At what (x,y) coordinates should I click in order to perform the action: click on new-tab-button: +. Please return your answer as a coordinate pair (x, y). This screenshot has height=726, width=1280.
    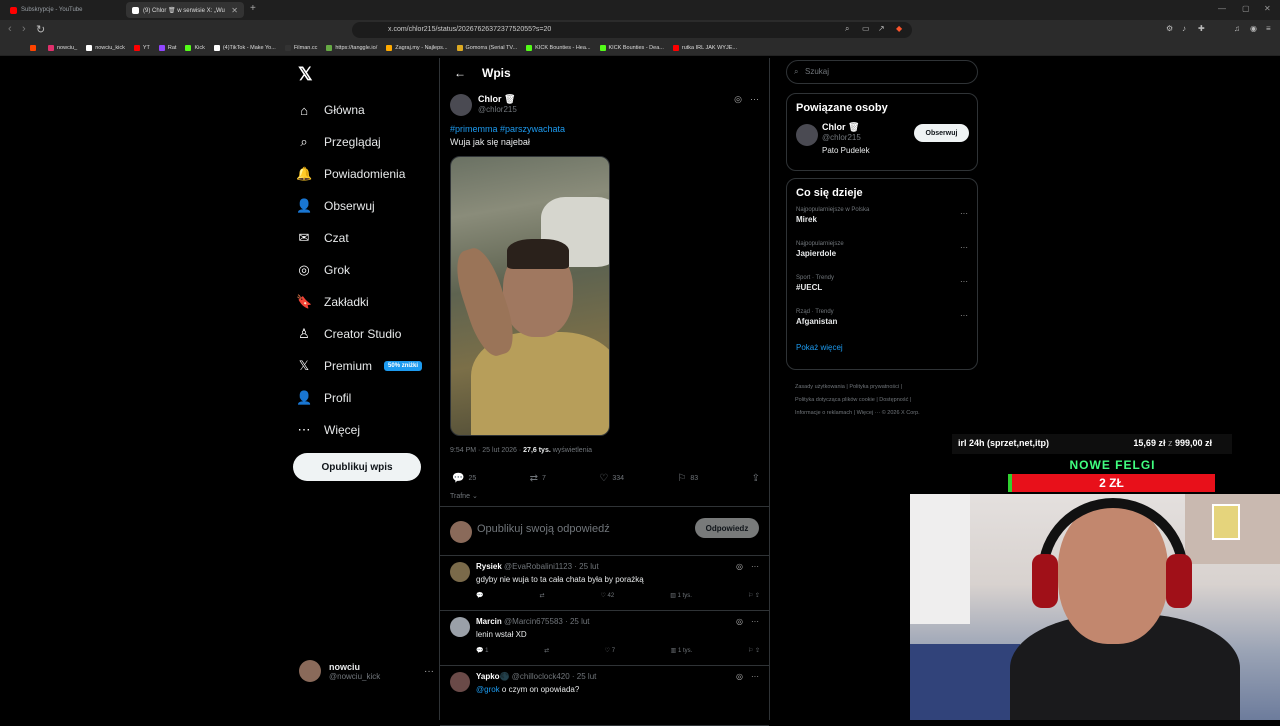
    Looking at the image, I should click on (253, 8).